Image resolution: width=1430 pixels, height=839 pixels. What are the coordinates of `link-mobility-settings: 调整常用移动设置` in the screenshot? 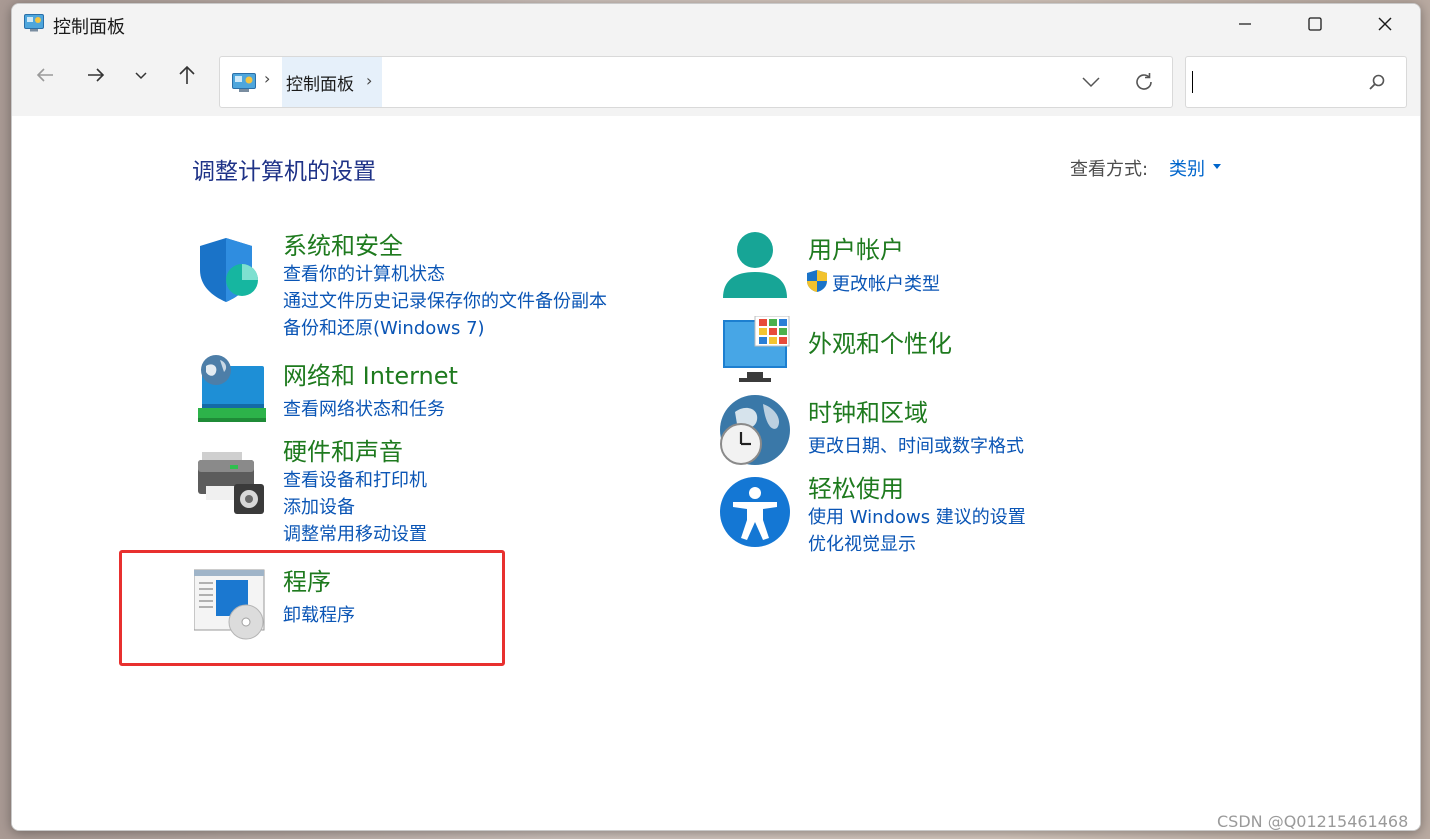 It's located at (355, 533).